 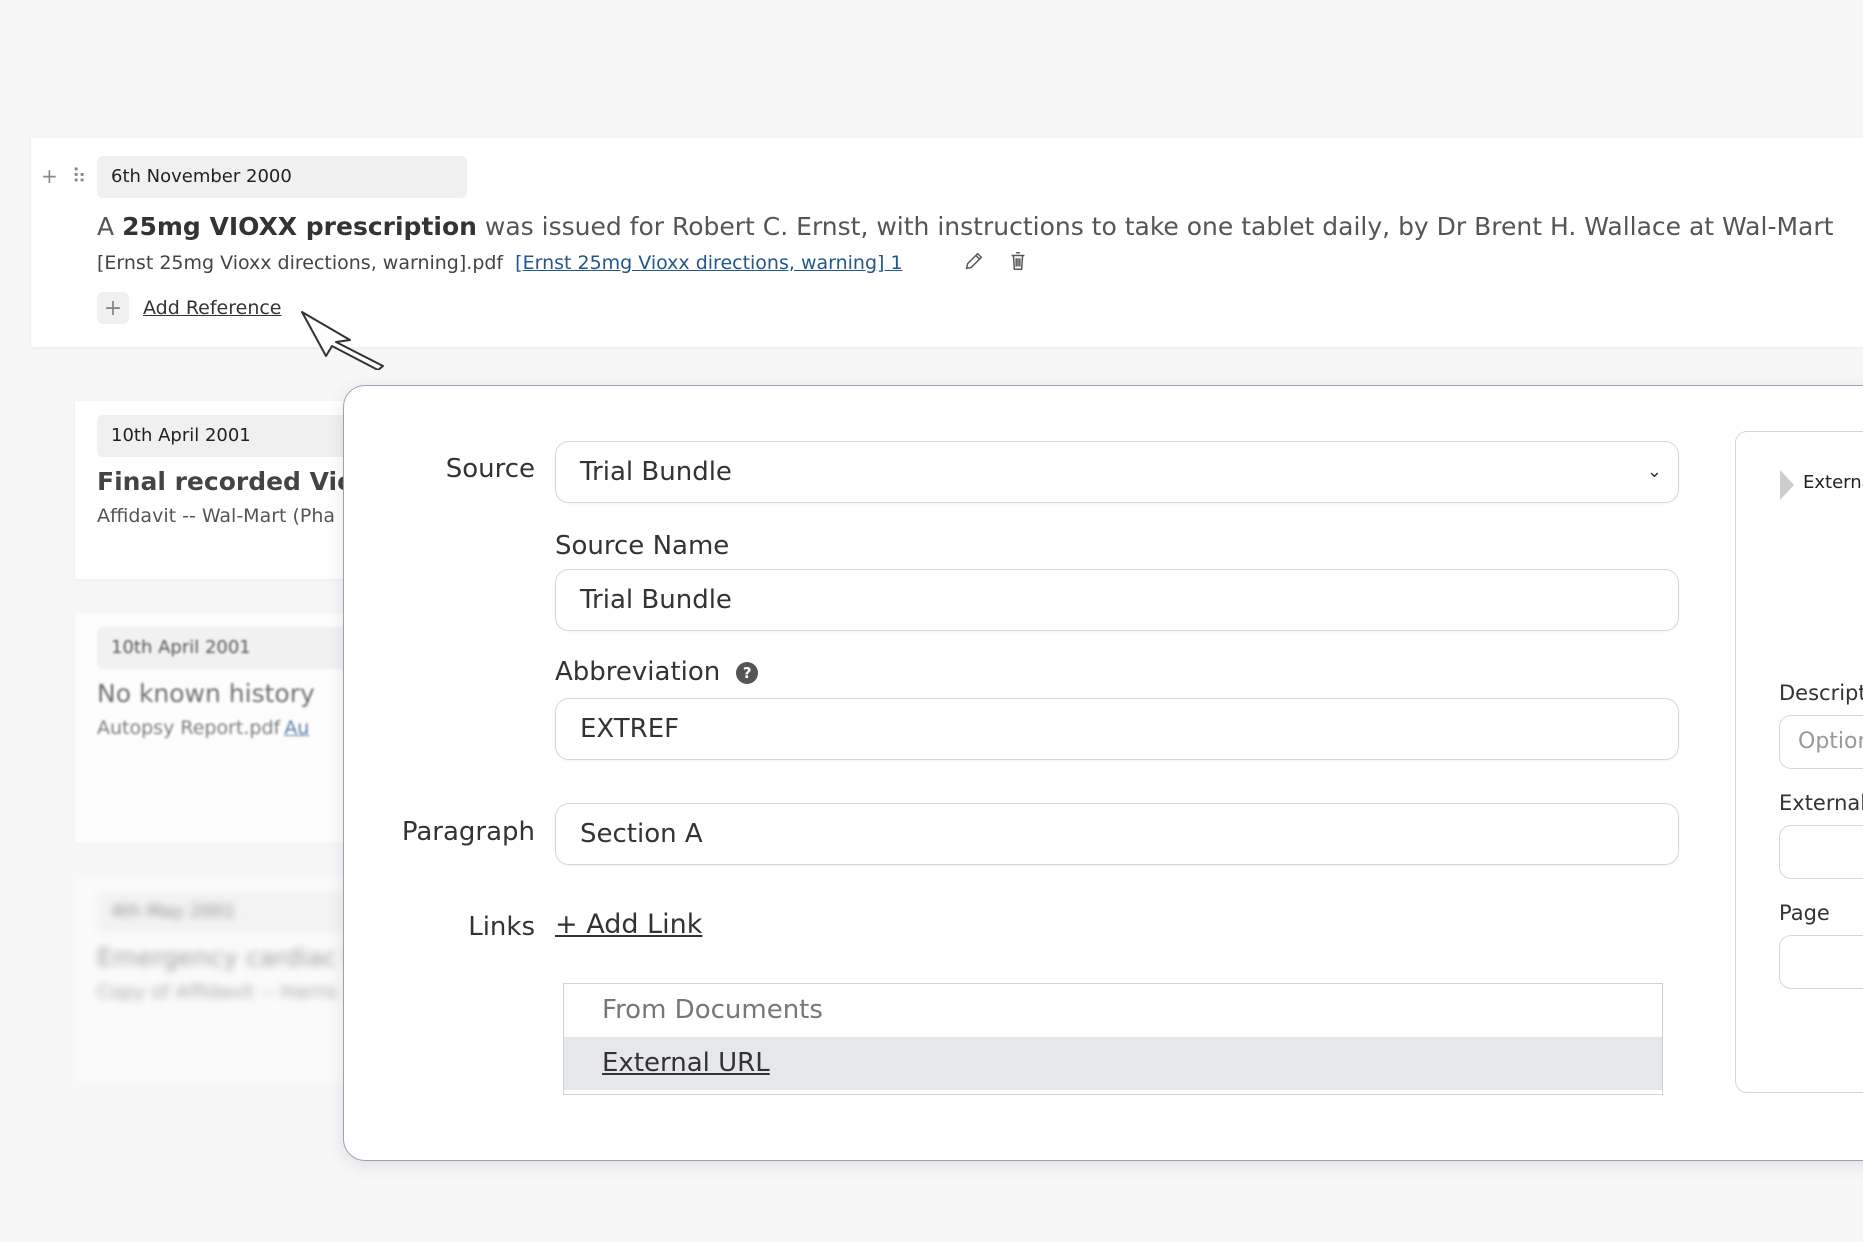 What do you see at coordinates (638, 672) in the screenshot?
I see `abbreviation-label: Abbreviation` at bounding box center [638, 672].